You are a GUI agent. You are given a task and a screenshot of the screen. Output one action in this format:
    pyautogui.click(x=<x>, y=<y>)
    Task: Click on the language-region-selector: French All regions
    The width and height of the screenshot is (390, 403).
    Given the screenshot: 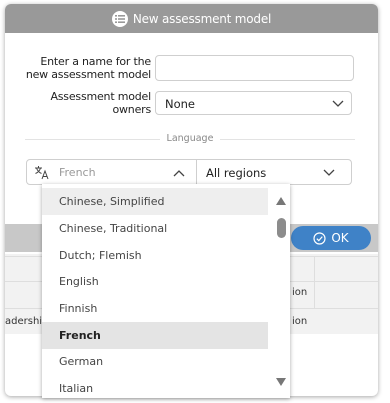 What is the action you would take?
    pyautogui.click(x=189, y=172)
    